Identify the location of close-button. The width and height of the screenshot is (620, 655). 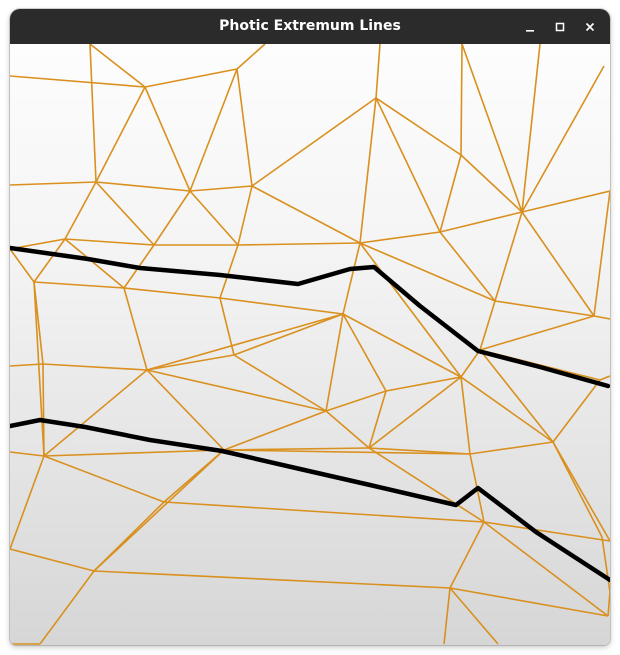
(590, 27).